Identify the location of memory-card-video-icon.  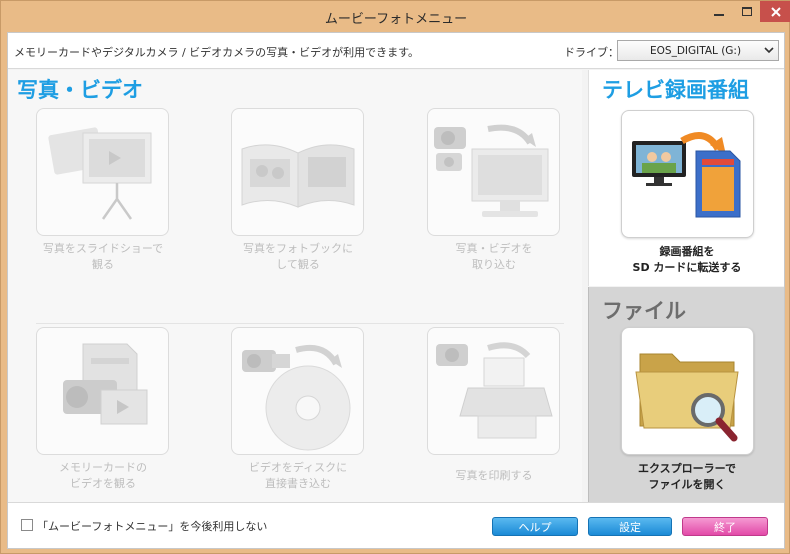
(105, 384).